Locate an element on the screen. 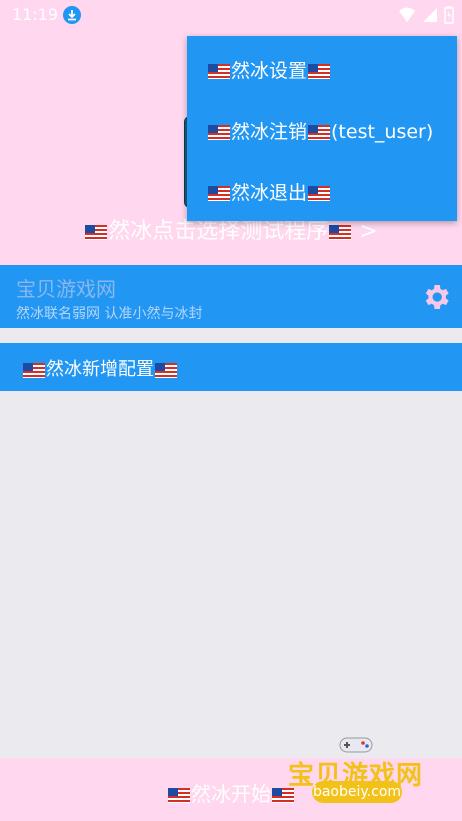 The width and height of the screenshot is (462, 821). menu-item-settings: 然冰设置 is located at coordinates (269, 69).